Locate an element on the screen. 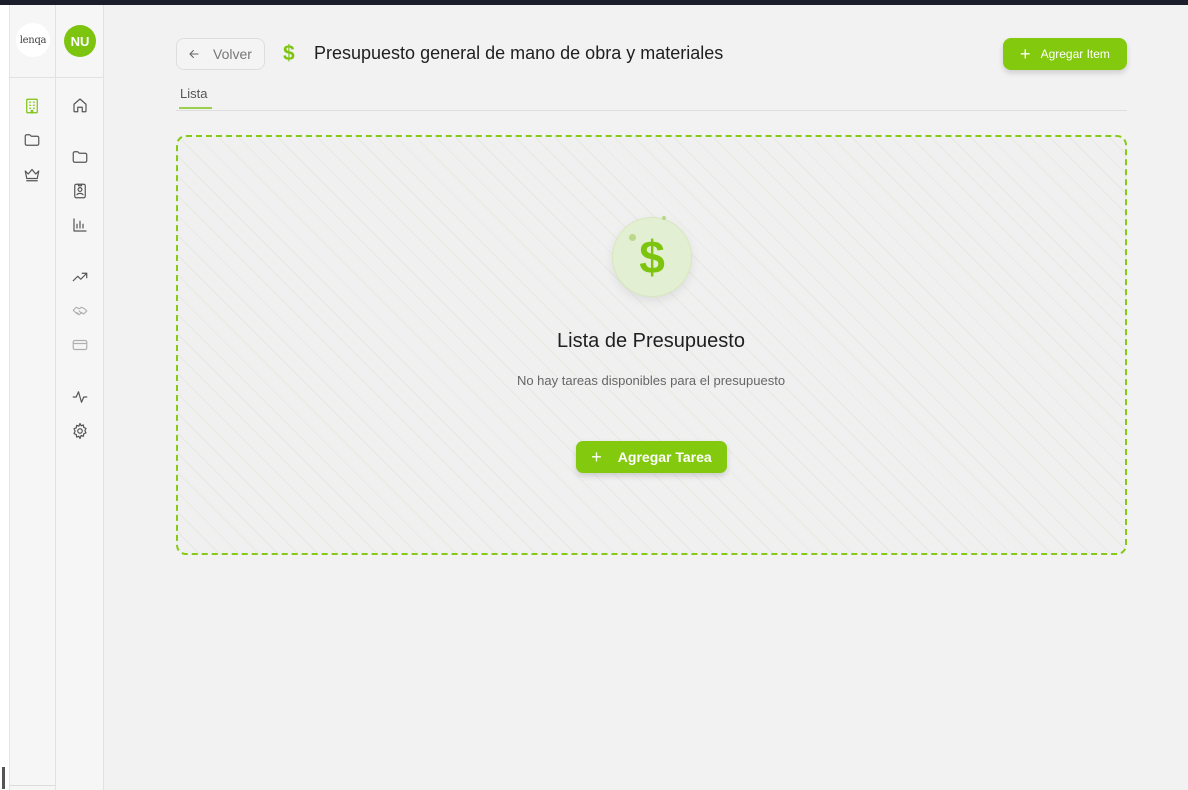 This screenshot has height=790, width=1188. add-item-button: + Agregar Item is located at coordinates (1065, 54).